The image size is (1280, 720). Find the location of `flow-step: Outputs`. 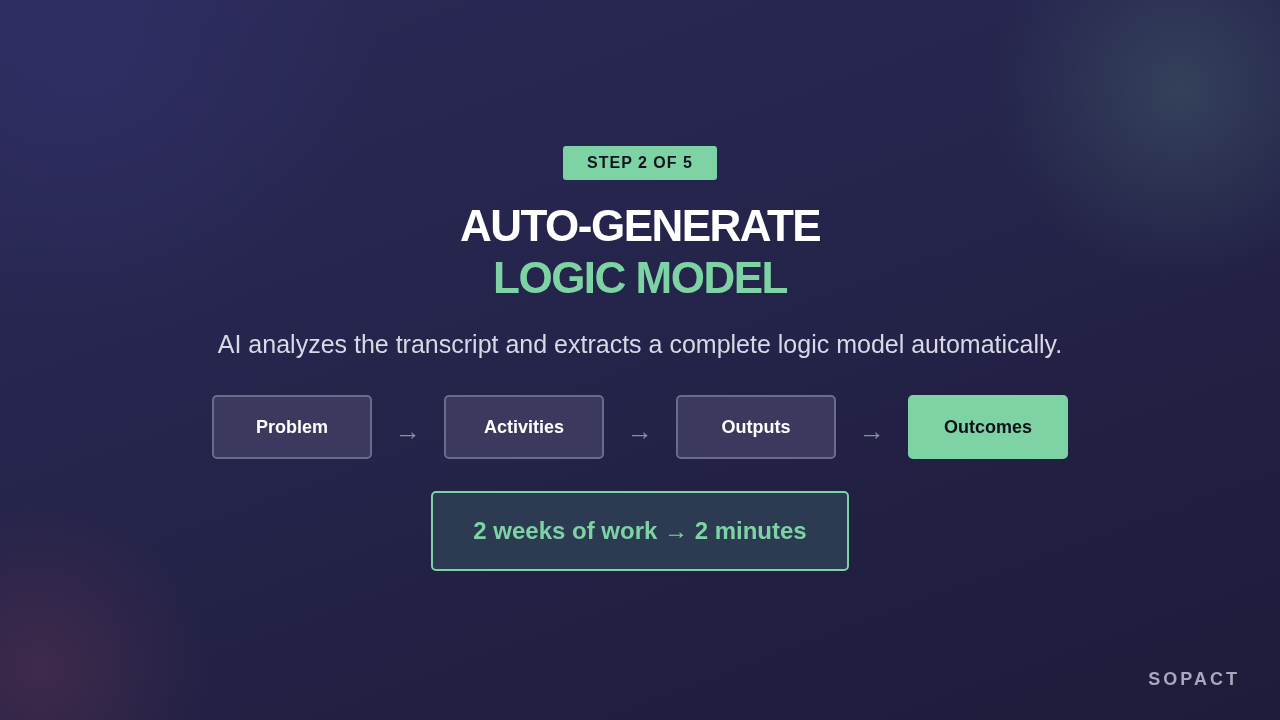

flow-step: Outputs is located at coordinates (756, 427).